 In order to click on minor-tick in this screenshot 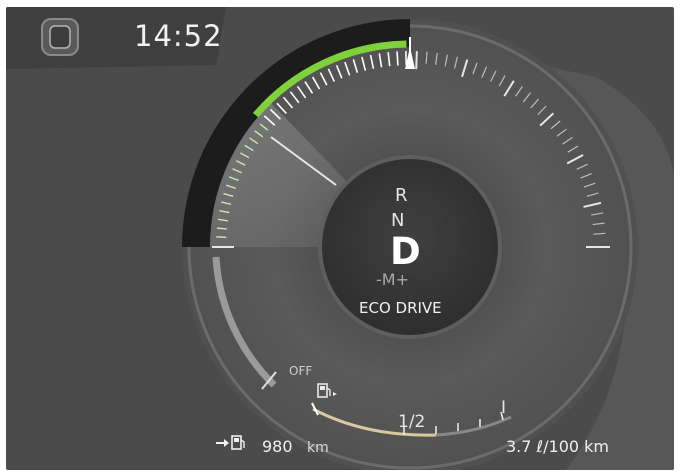, I will do `click(599, 233)`.